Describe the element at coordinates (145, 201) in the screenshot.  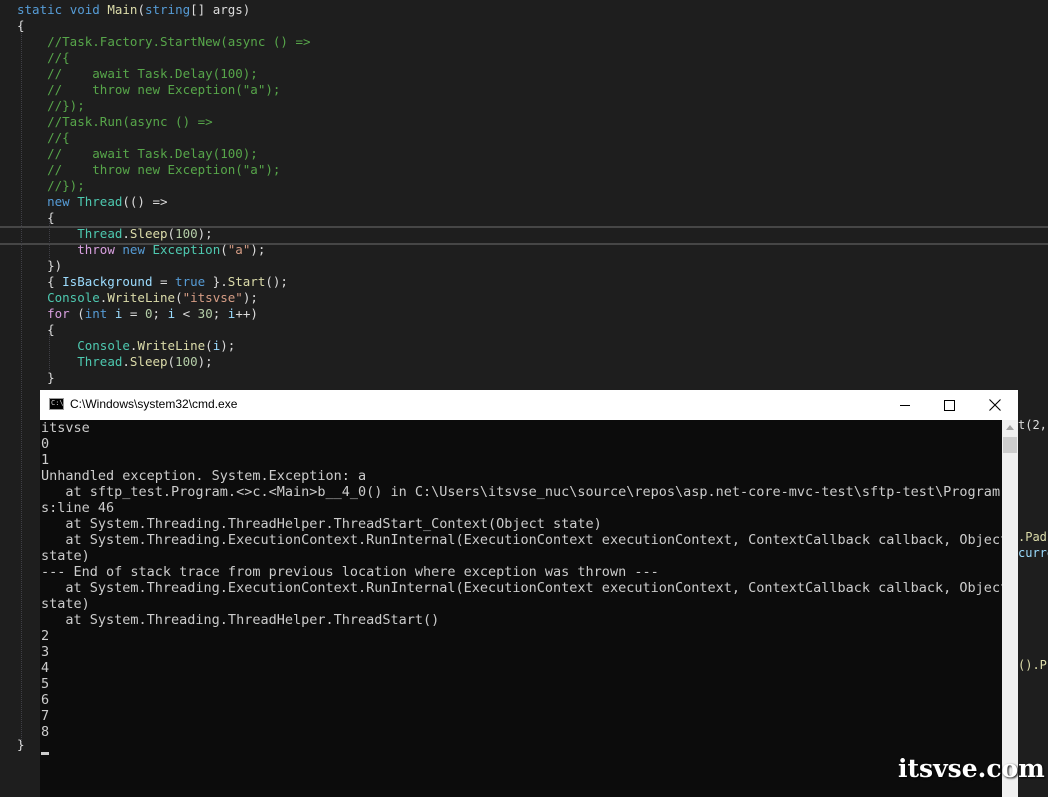
I see `code-token: (() =>` at that location.